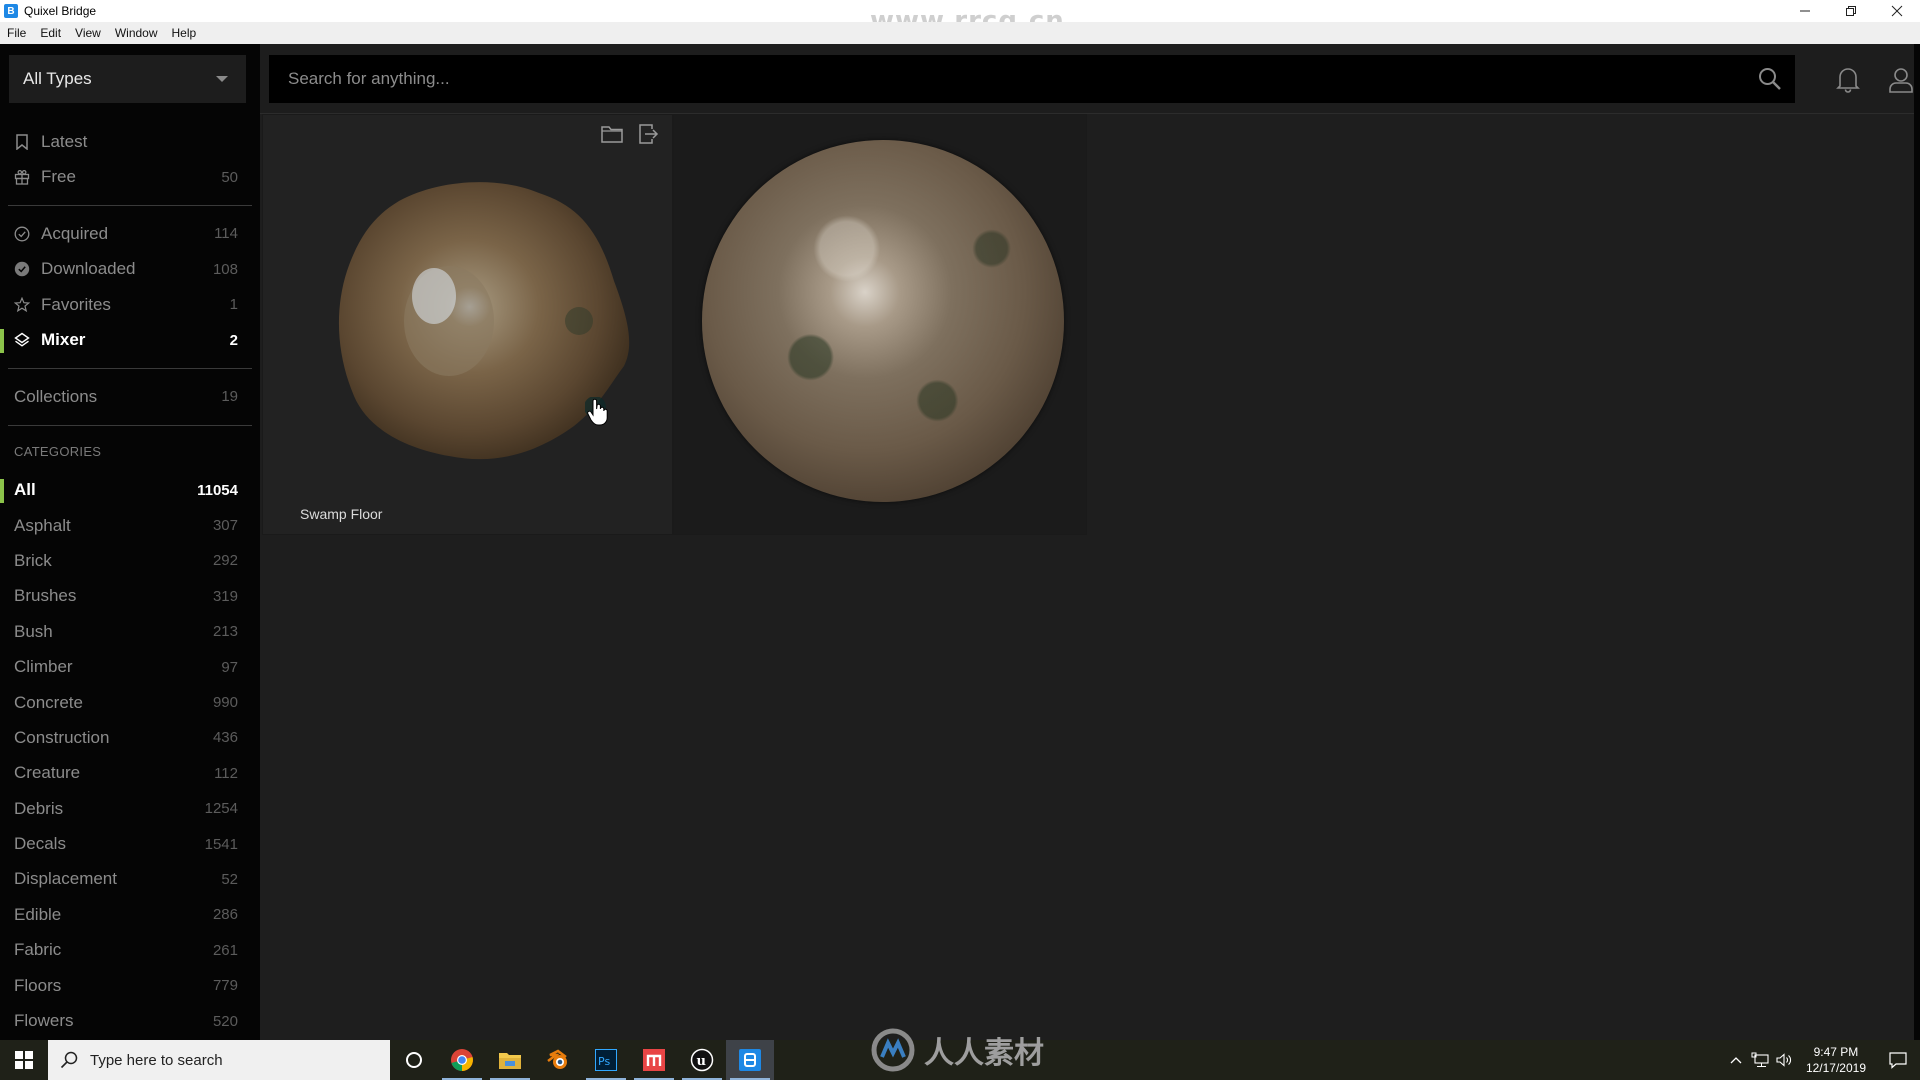  I want to click on asset-tile, so click(880, 324).